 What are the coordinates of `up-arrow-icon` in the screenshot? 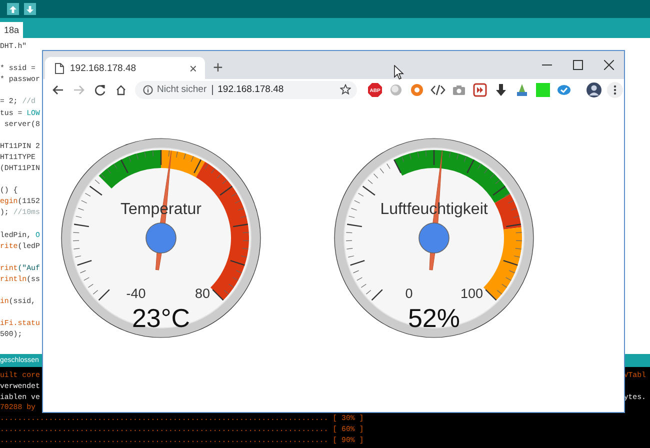 It's located at (13, 9).